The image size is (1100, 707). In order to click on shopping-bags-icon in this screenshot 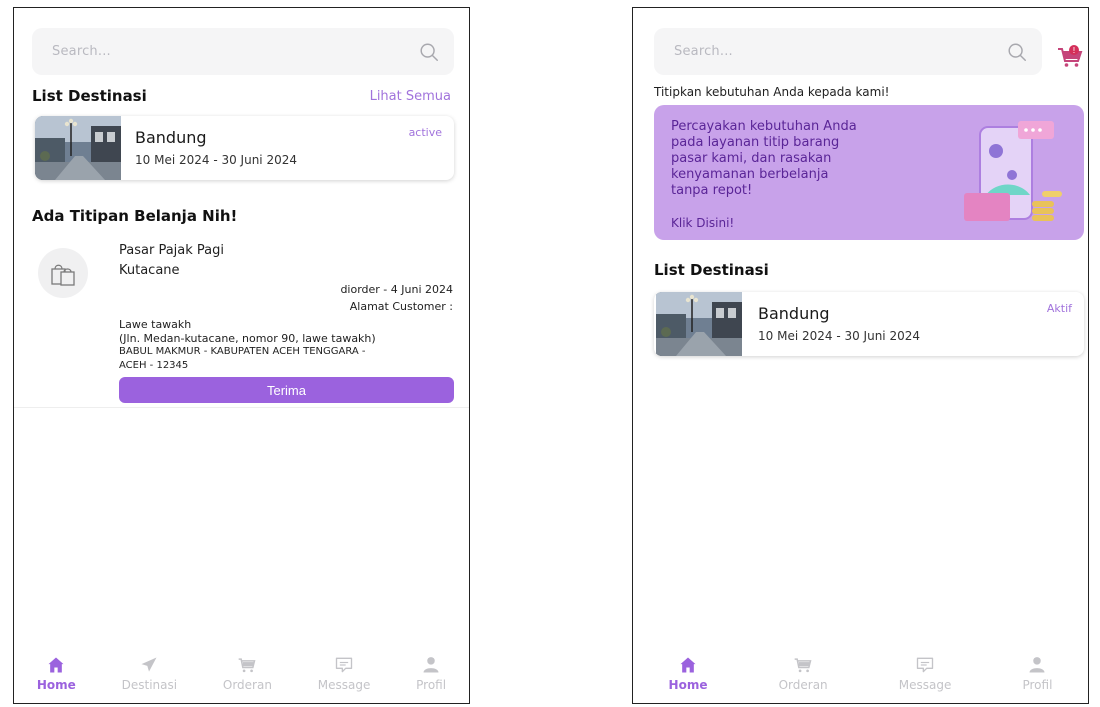, I will do `click(63, 275)`.